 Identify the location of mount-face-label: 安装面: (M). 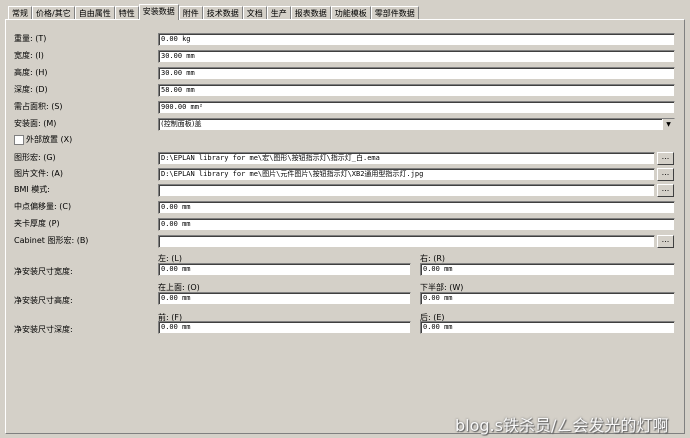
(35, 123).